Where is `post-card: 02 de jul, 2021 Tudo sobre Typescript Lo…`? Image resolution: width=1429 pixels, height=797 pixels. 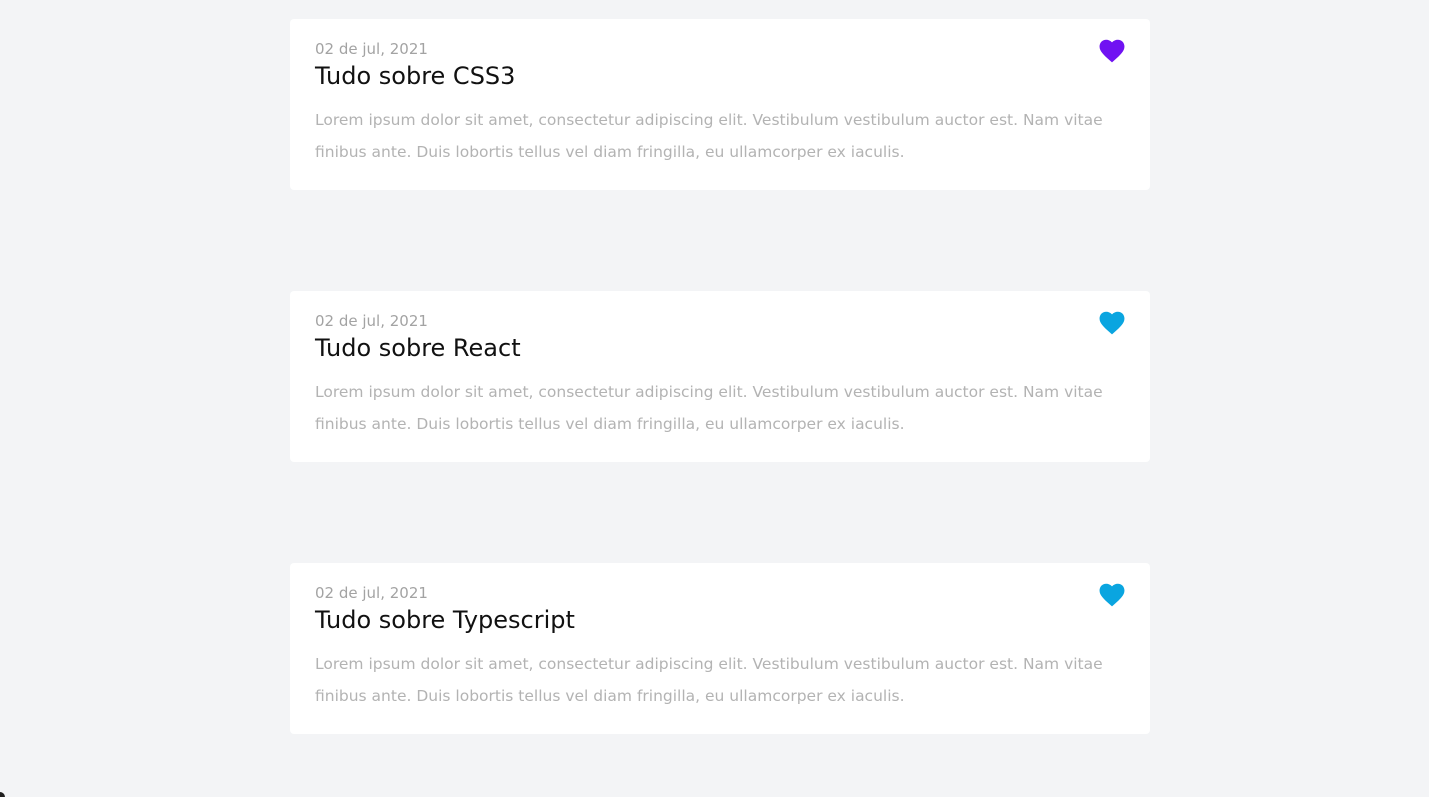 post-card: 02 de jul, 2021 Tudo sobre Typescript Lo… is located at coordinates (720, 648).